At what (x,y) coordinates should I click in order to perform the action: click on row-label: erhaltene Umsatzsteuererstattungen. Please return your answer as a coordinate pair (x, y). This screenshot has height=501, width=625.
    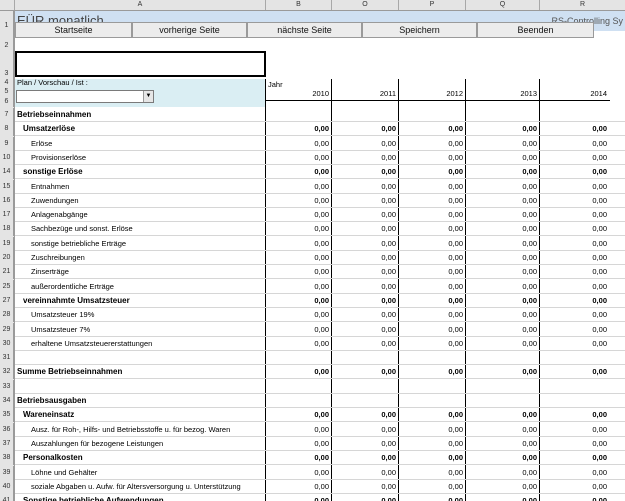
    Looking at the image, I should click on (140, 344).